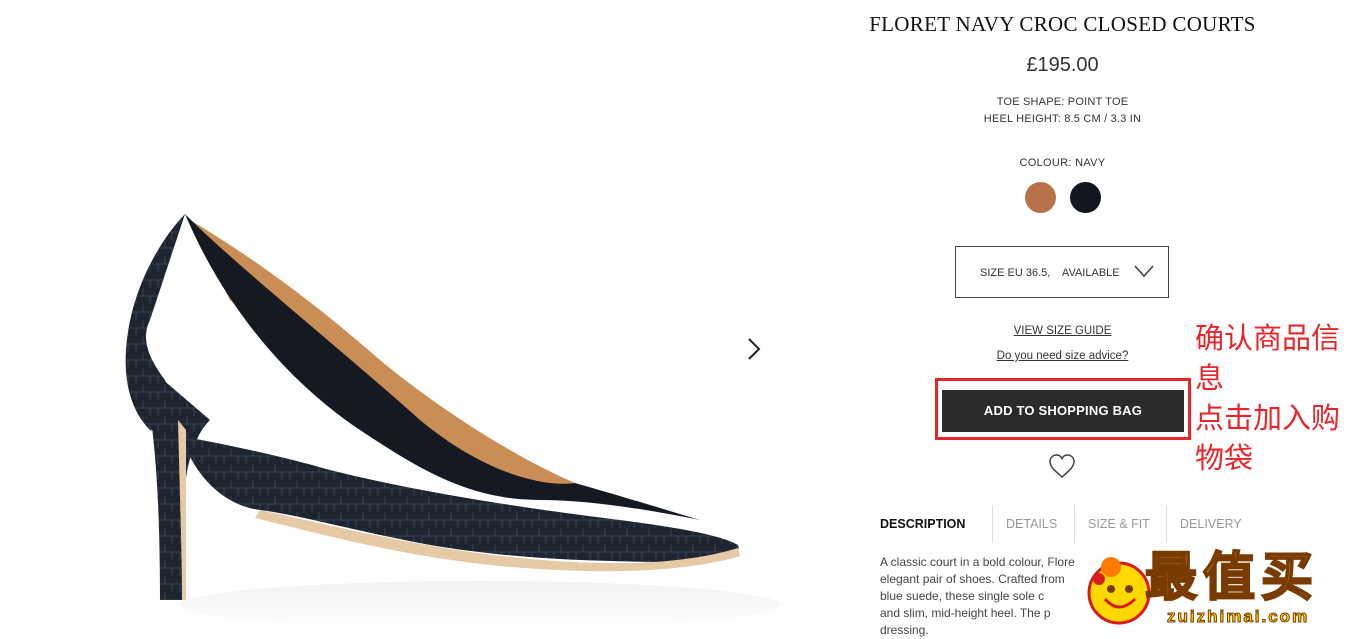 The height and width of the screenshot is (639, 1357). Describe the element at coordinates (1211, 524) in the screenshot. I see `tab-delivery: DELIVERY` at that location.